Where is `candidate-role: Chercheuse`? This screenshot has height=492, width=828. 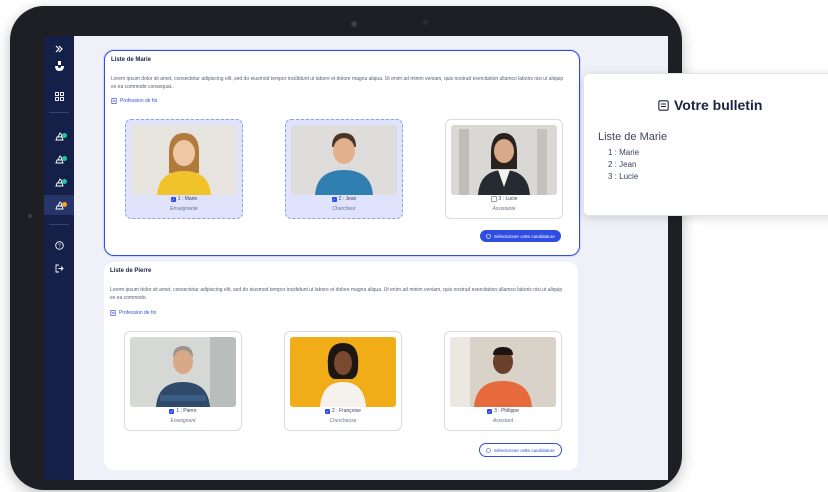 candidate-role: Chercheuse is located at coordinates (343, 421).